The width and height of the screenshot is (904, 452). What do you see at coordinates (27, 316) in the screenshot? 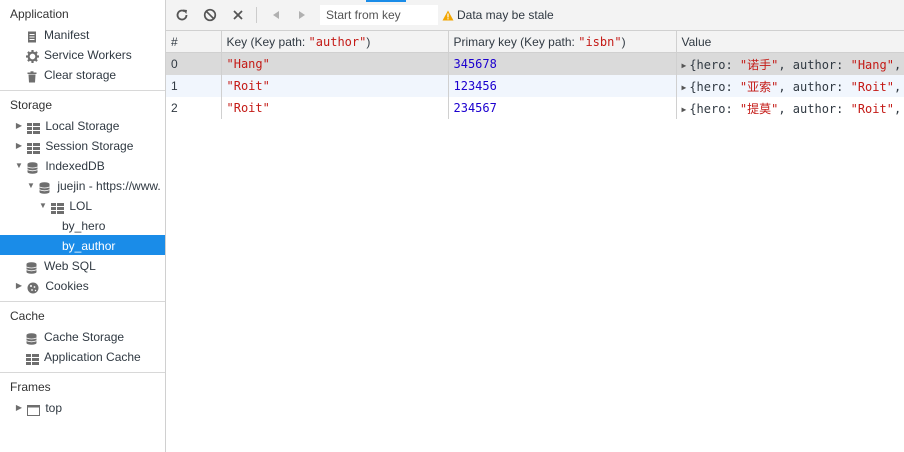
I see `section-title-cache: Cache` at bounding box center [27, 316].